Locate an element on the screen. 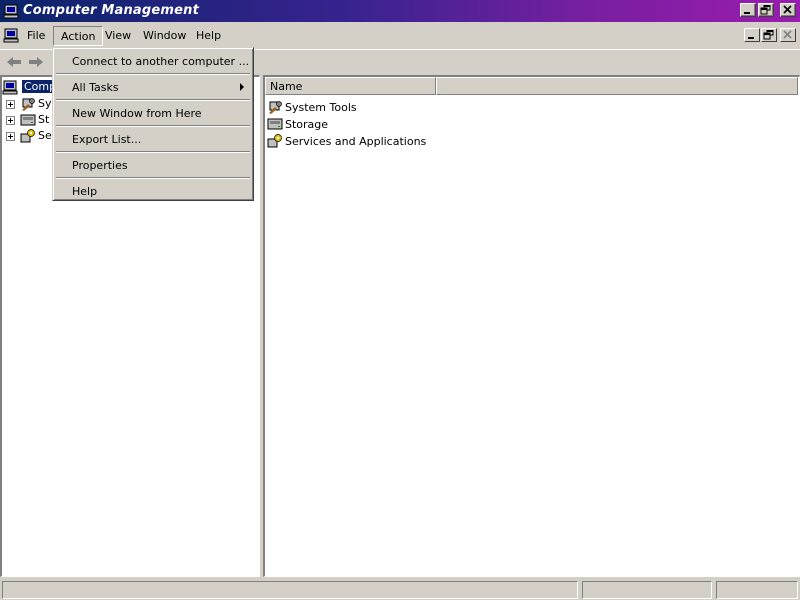 This screenshot has width=800, height=600. close-button is located at coordinates (788, 10).